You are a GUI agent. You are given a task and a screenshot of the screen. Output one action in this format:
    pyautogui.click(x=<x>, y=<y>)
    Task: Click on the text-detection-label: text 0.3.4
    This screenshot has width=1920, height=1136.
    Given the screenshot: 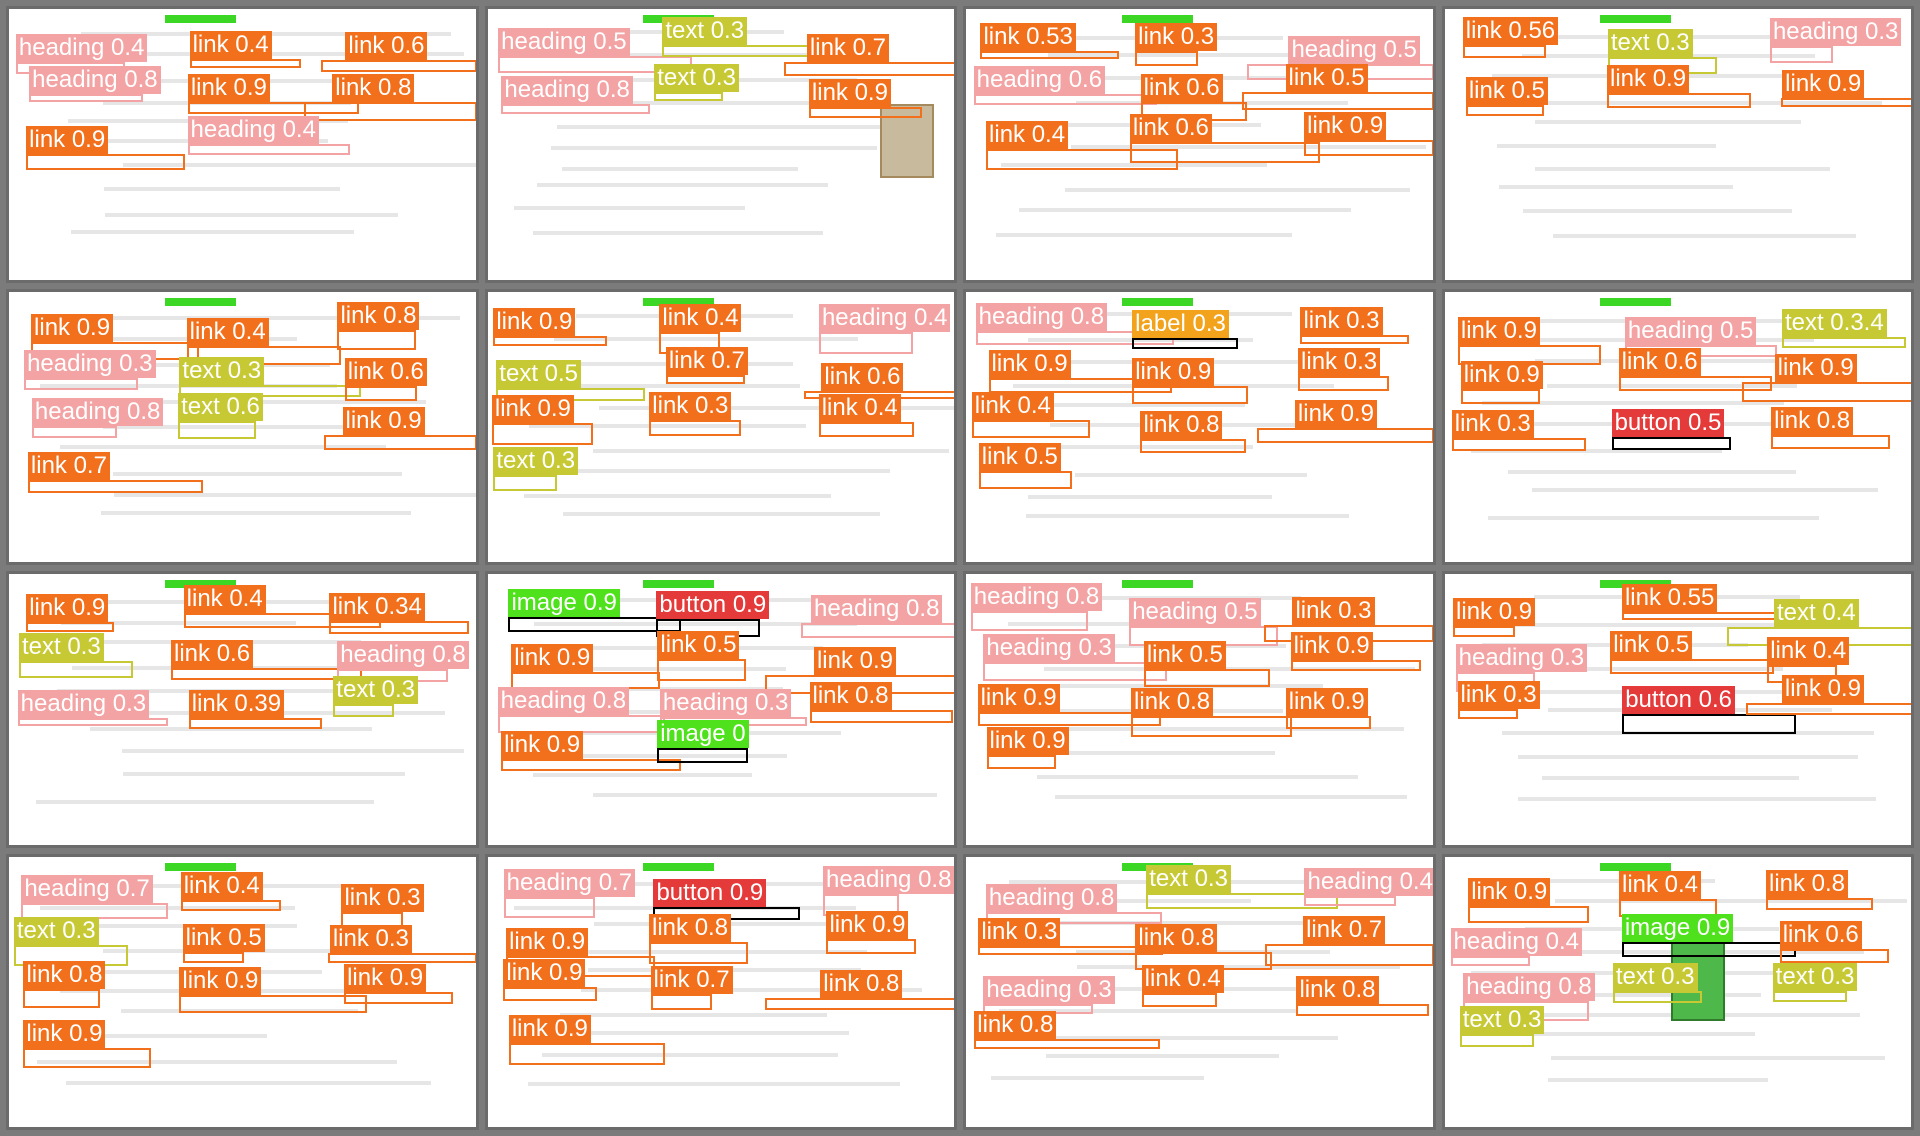 What is the action you would take?
    pyautogui.click(x=1834, y=322)
    